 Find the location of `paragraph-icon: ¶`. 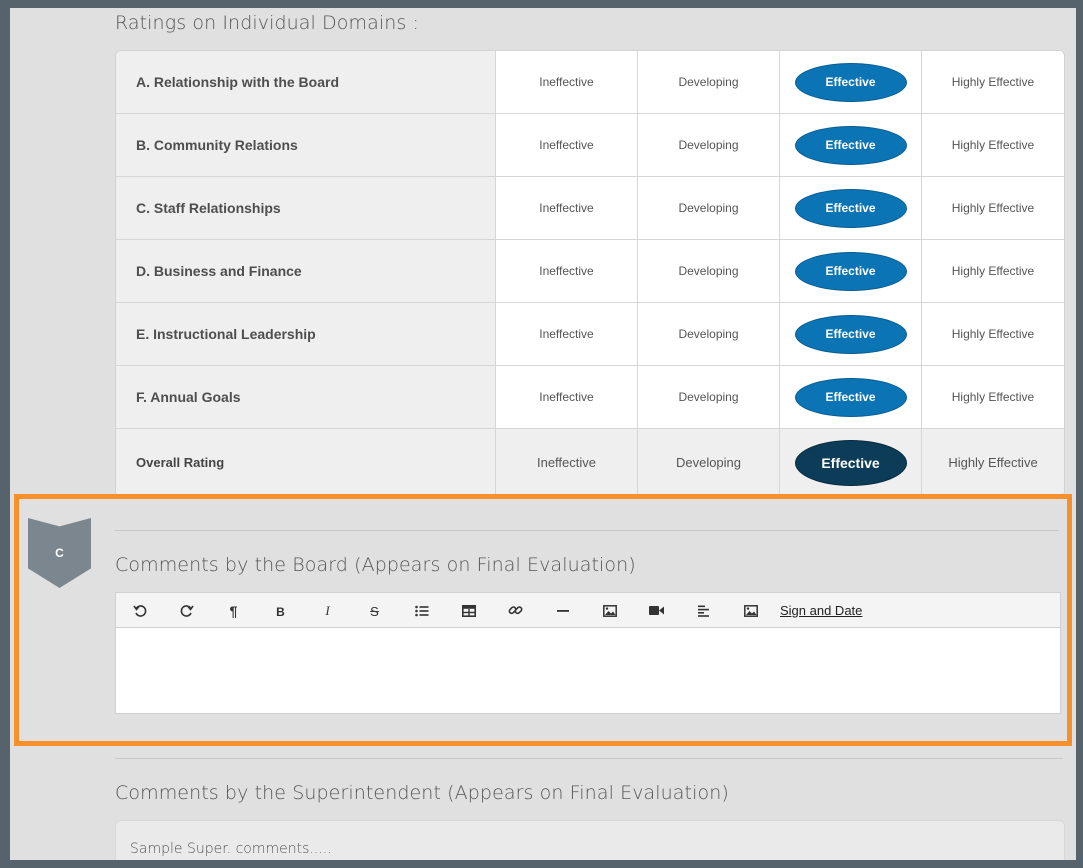

paragraph-icon: ¶ is located at coordinates (233, 610).